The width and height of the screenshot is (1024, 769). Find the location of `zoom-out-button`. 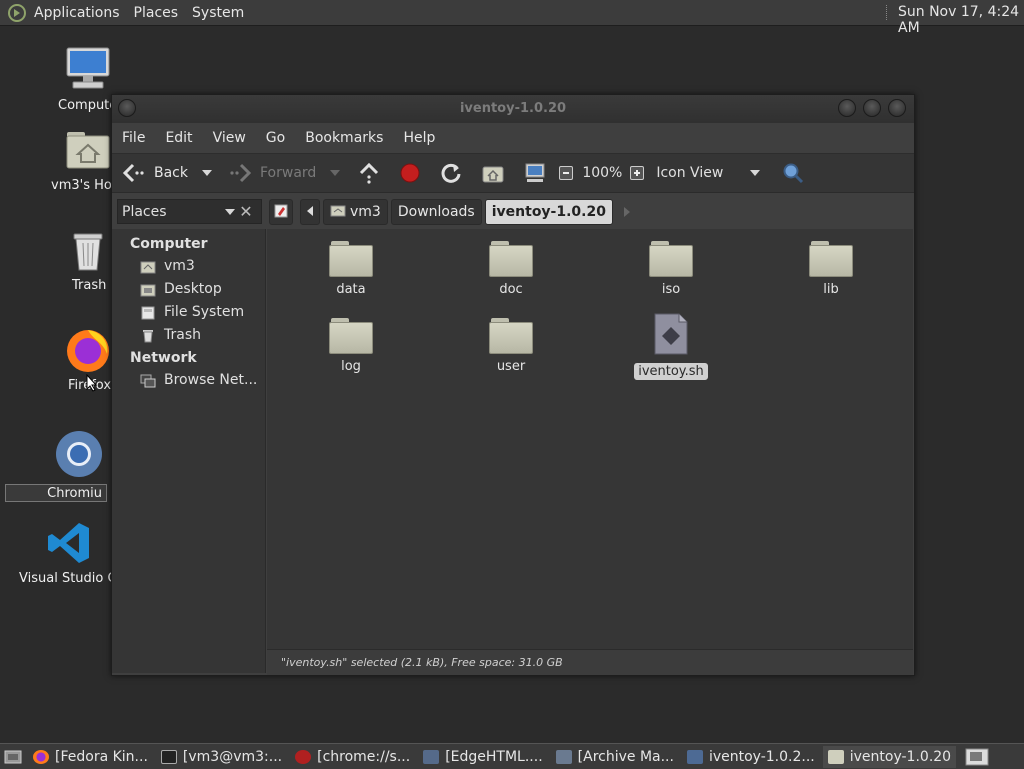

zoom-out-button is located at coordinates (566, 173).